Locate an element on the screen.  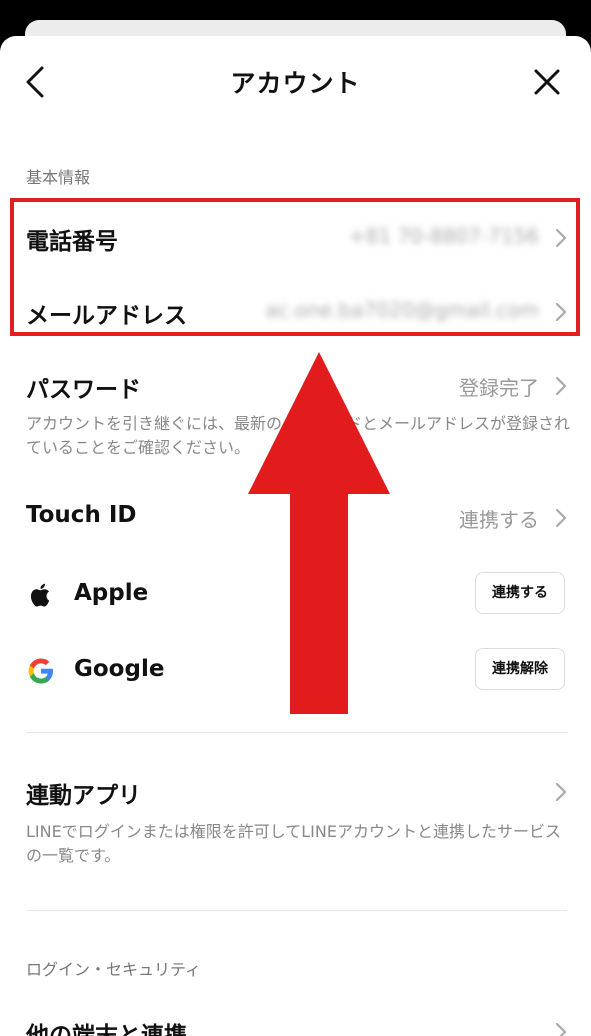
password-row: パスワード 登録完了 is located at coordinates (295, 386).